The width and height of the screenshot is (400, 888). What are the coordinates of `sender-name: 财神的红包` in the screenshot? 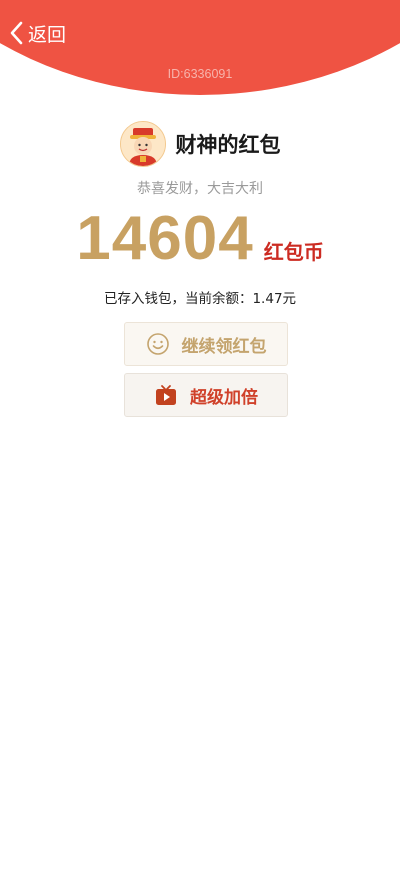 It's located at (228, 145).